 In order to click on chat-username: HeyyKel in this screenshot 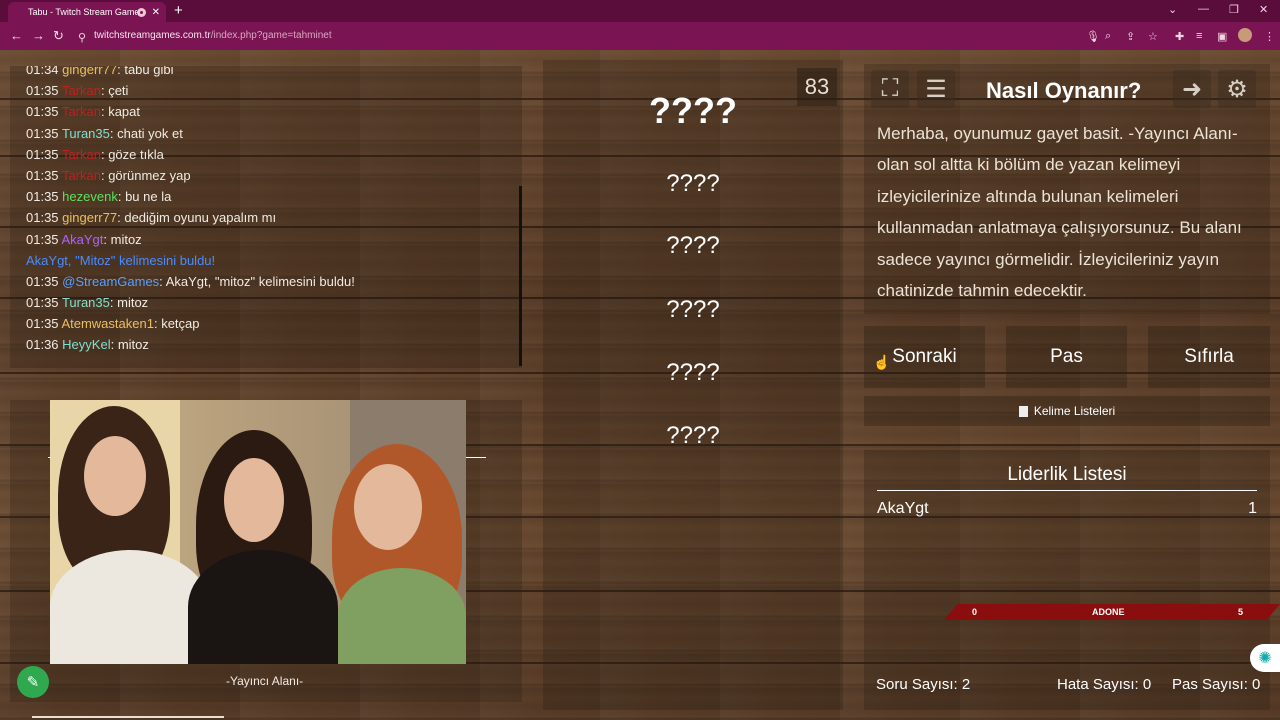, I will do `click(86, 344)`.